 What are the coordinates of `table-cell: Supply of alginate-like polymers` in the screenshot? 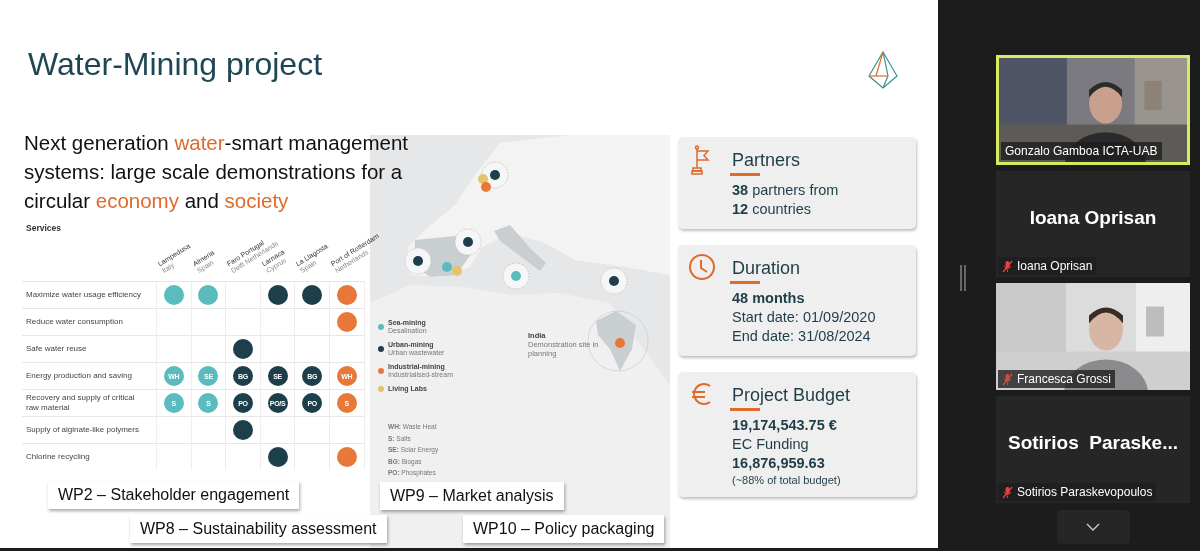 It's located at (89, 429).